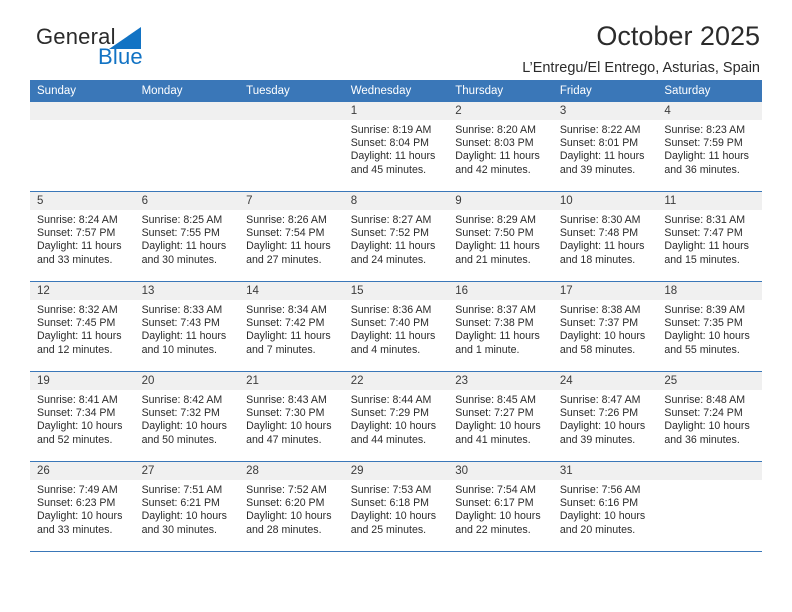 This screenshot has width=792, height=612. Describe the element at coordinates (495, 130) in the screenshot. I see `sunrise-text: Sunrise: 8:20 AM` at that location.